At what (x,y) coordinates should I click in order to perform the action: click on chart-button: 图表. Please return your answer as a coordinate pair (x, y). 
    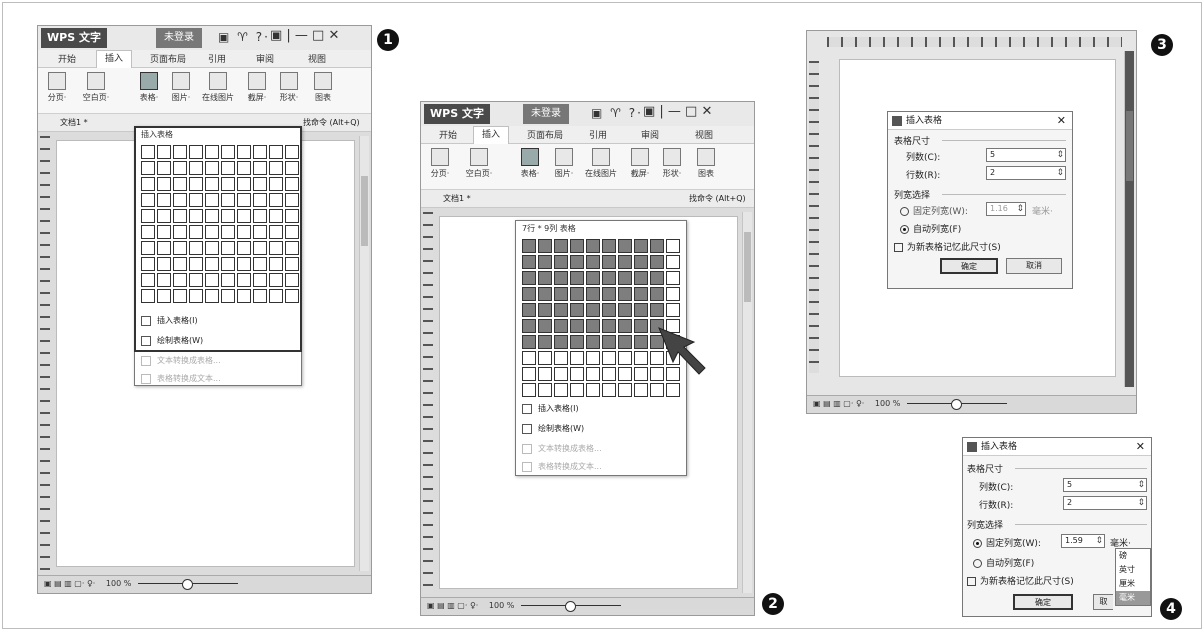
    Looking at the image, I should click on (323, 87).